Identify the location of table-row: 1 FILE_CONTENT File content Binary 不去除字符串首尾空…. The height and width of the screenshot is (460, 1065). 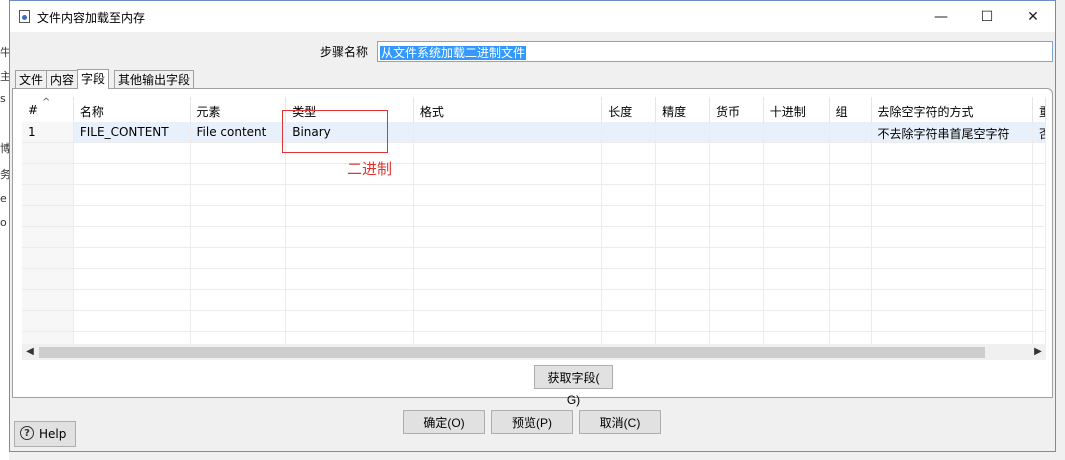
(534, 132).